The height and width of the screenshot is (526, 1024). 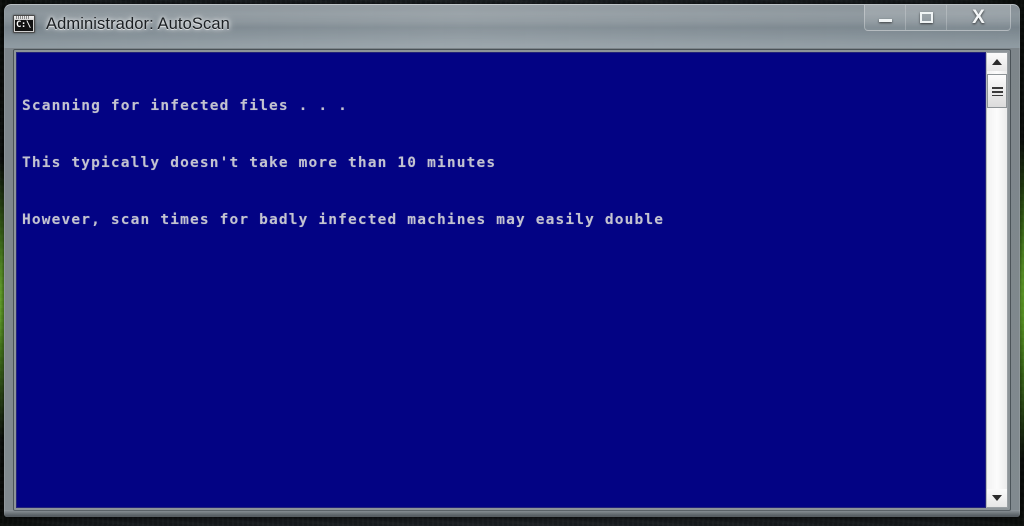 I want to click on minimize-button, so click(x=885, y=17).